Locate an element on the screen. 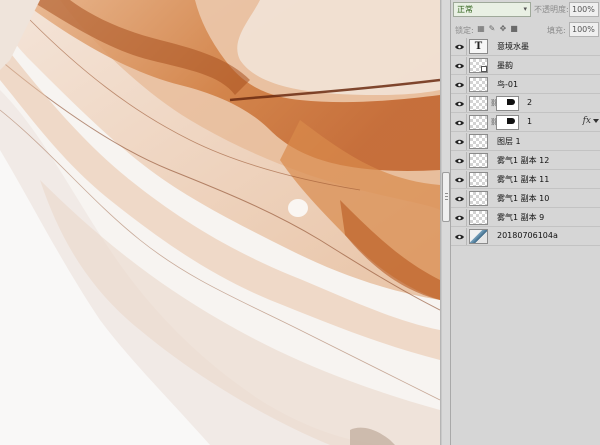  opacity-label: 不透明度: is located at coordinates (551, 9).